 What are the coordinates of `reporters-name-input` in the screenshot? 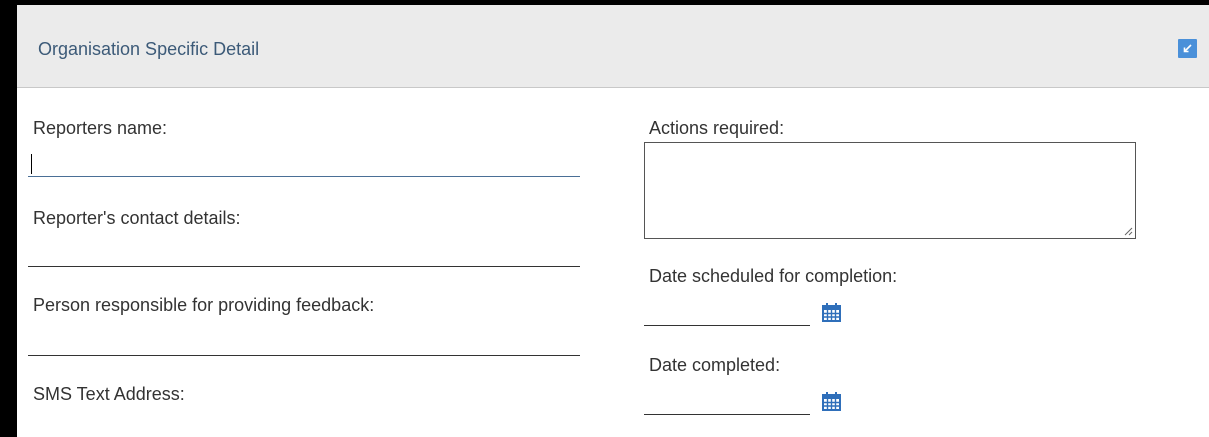 It's located at (304, 164).